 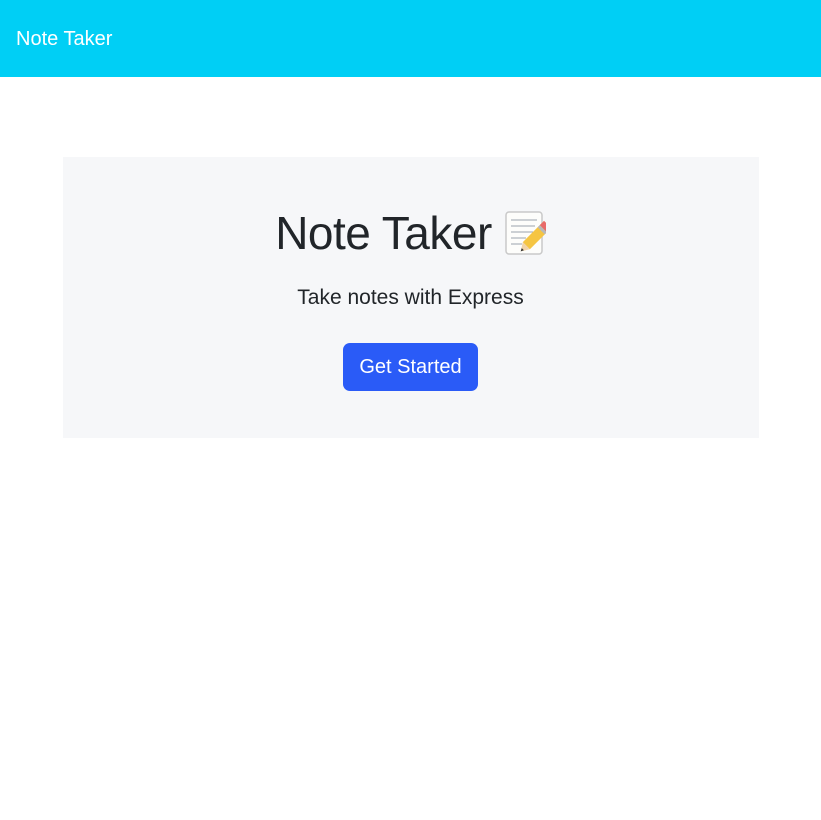 What do you see at coordinates (410, 38) in the screenshot?
I see `top-navbar: Note Taker` at bounding box center [410, 38].